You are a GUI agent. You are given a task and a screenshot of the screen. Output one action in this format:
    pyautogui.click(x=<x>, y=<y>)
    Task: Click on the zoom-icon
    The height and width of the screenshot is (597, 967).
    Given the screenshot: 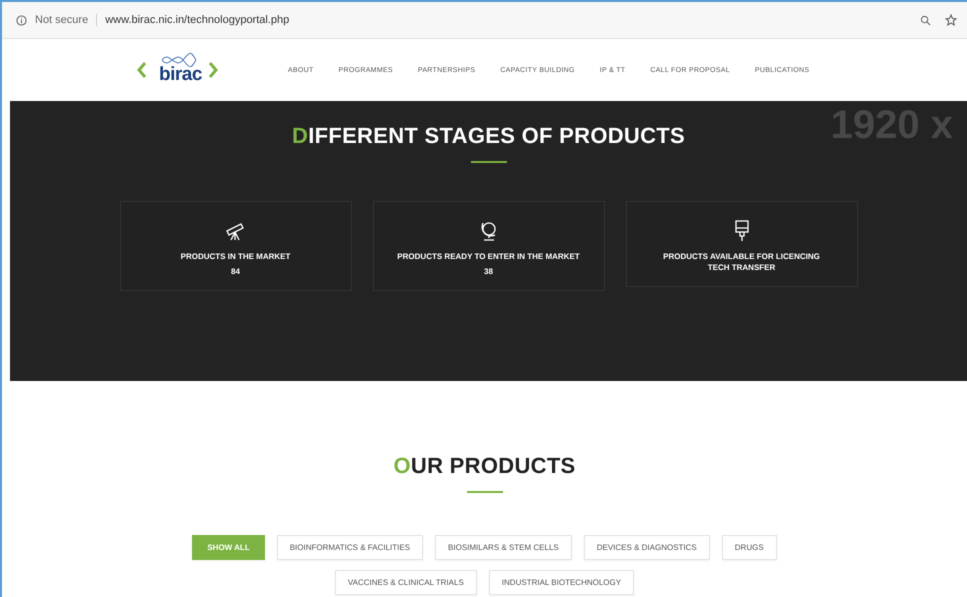 What is the action you would take?
    pyautogui.click(x=925, y=20)
    